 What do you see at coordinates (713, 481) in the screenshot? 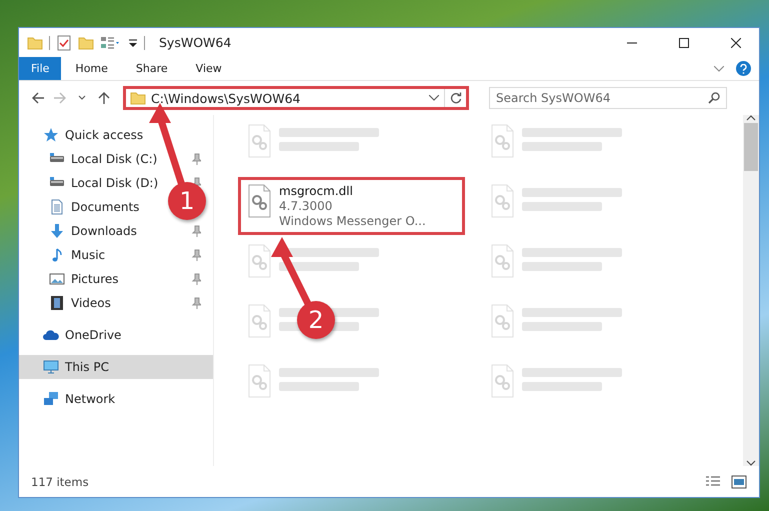
I see `details-view-icon` at bounding box center [713, 481].